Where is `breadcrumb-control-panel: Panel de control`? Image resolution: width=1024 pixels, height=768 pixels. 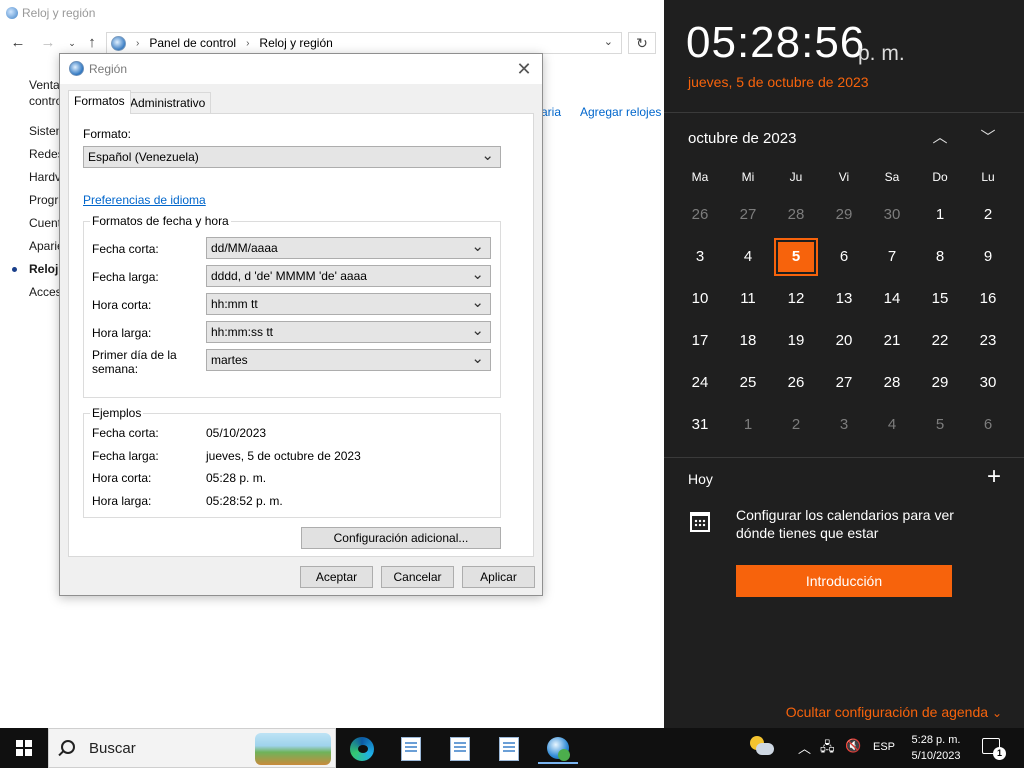
breadcrumb-control-panel: Panel de control is located at coordinates (192, 43).